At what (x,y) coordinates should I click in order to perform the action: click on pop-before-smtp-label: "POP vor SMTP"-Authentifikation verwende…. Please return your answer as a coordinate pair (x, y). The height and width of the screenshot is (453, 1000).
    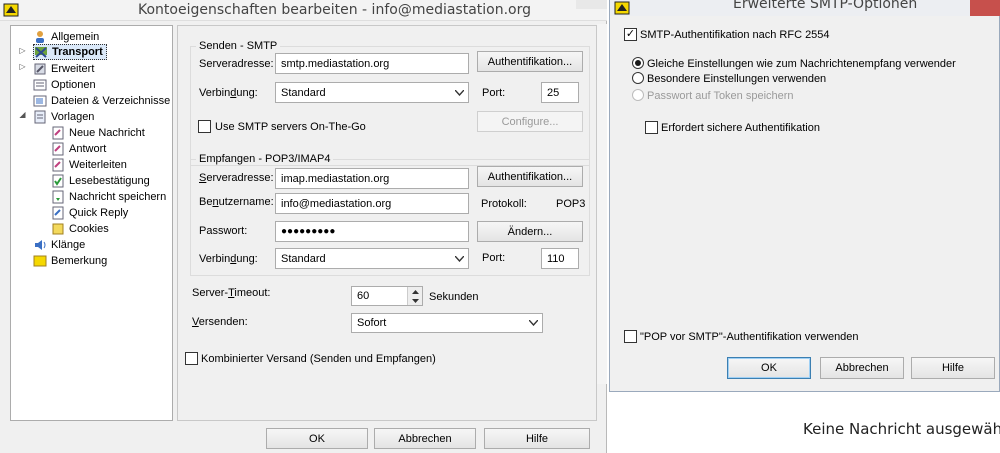
    Looking at the image, I should click on (749, 337).